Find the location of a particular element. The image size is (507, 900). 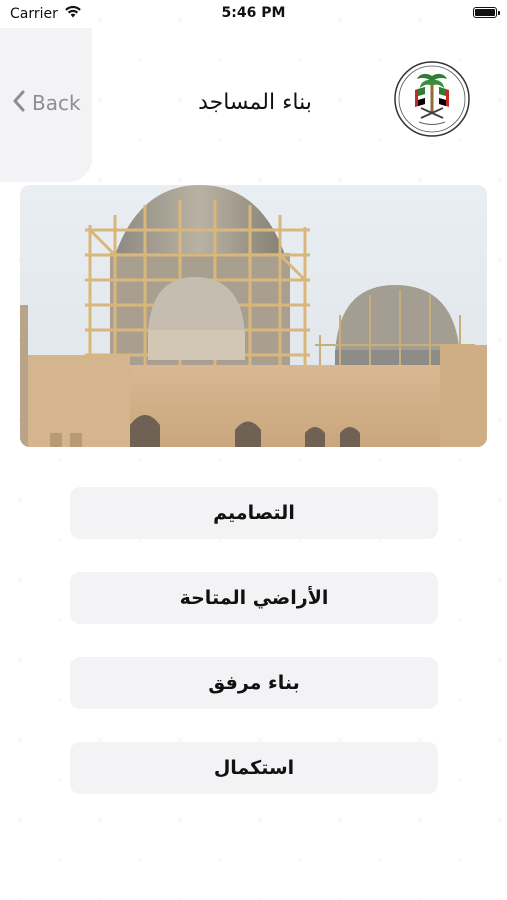

status-bar: Carrier 5:46 PM is located at coordinates (253, 14).